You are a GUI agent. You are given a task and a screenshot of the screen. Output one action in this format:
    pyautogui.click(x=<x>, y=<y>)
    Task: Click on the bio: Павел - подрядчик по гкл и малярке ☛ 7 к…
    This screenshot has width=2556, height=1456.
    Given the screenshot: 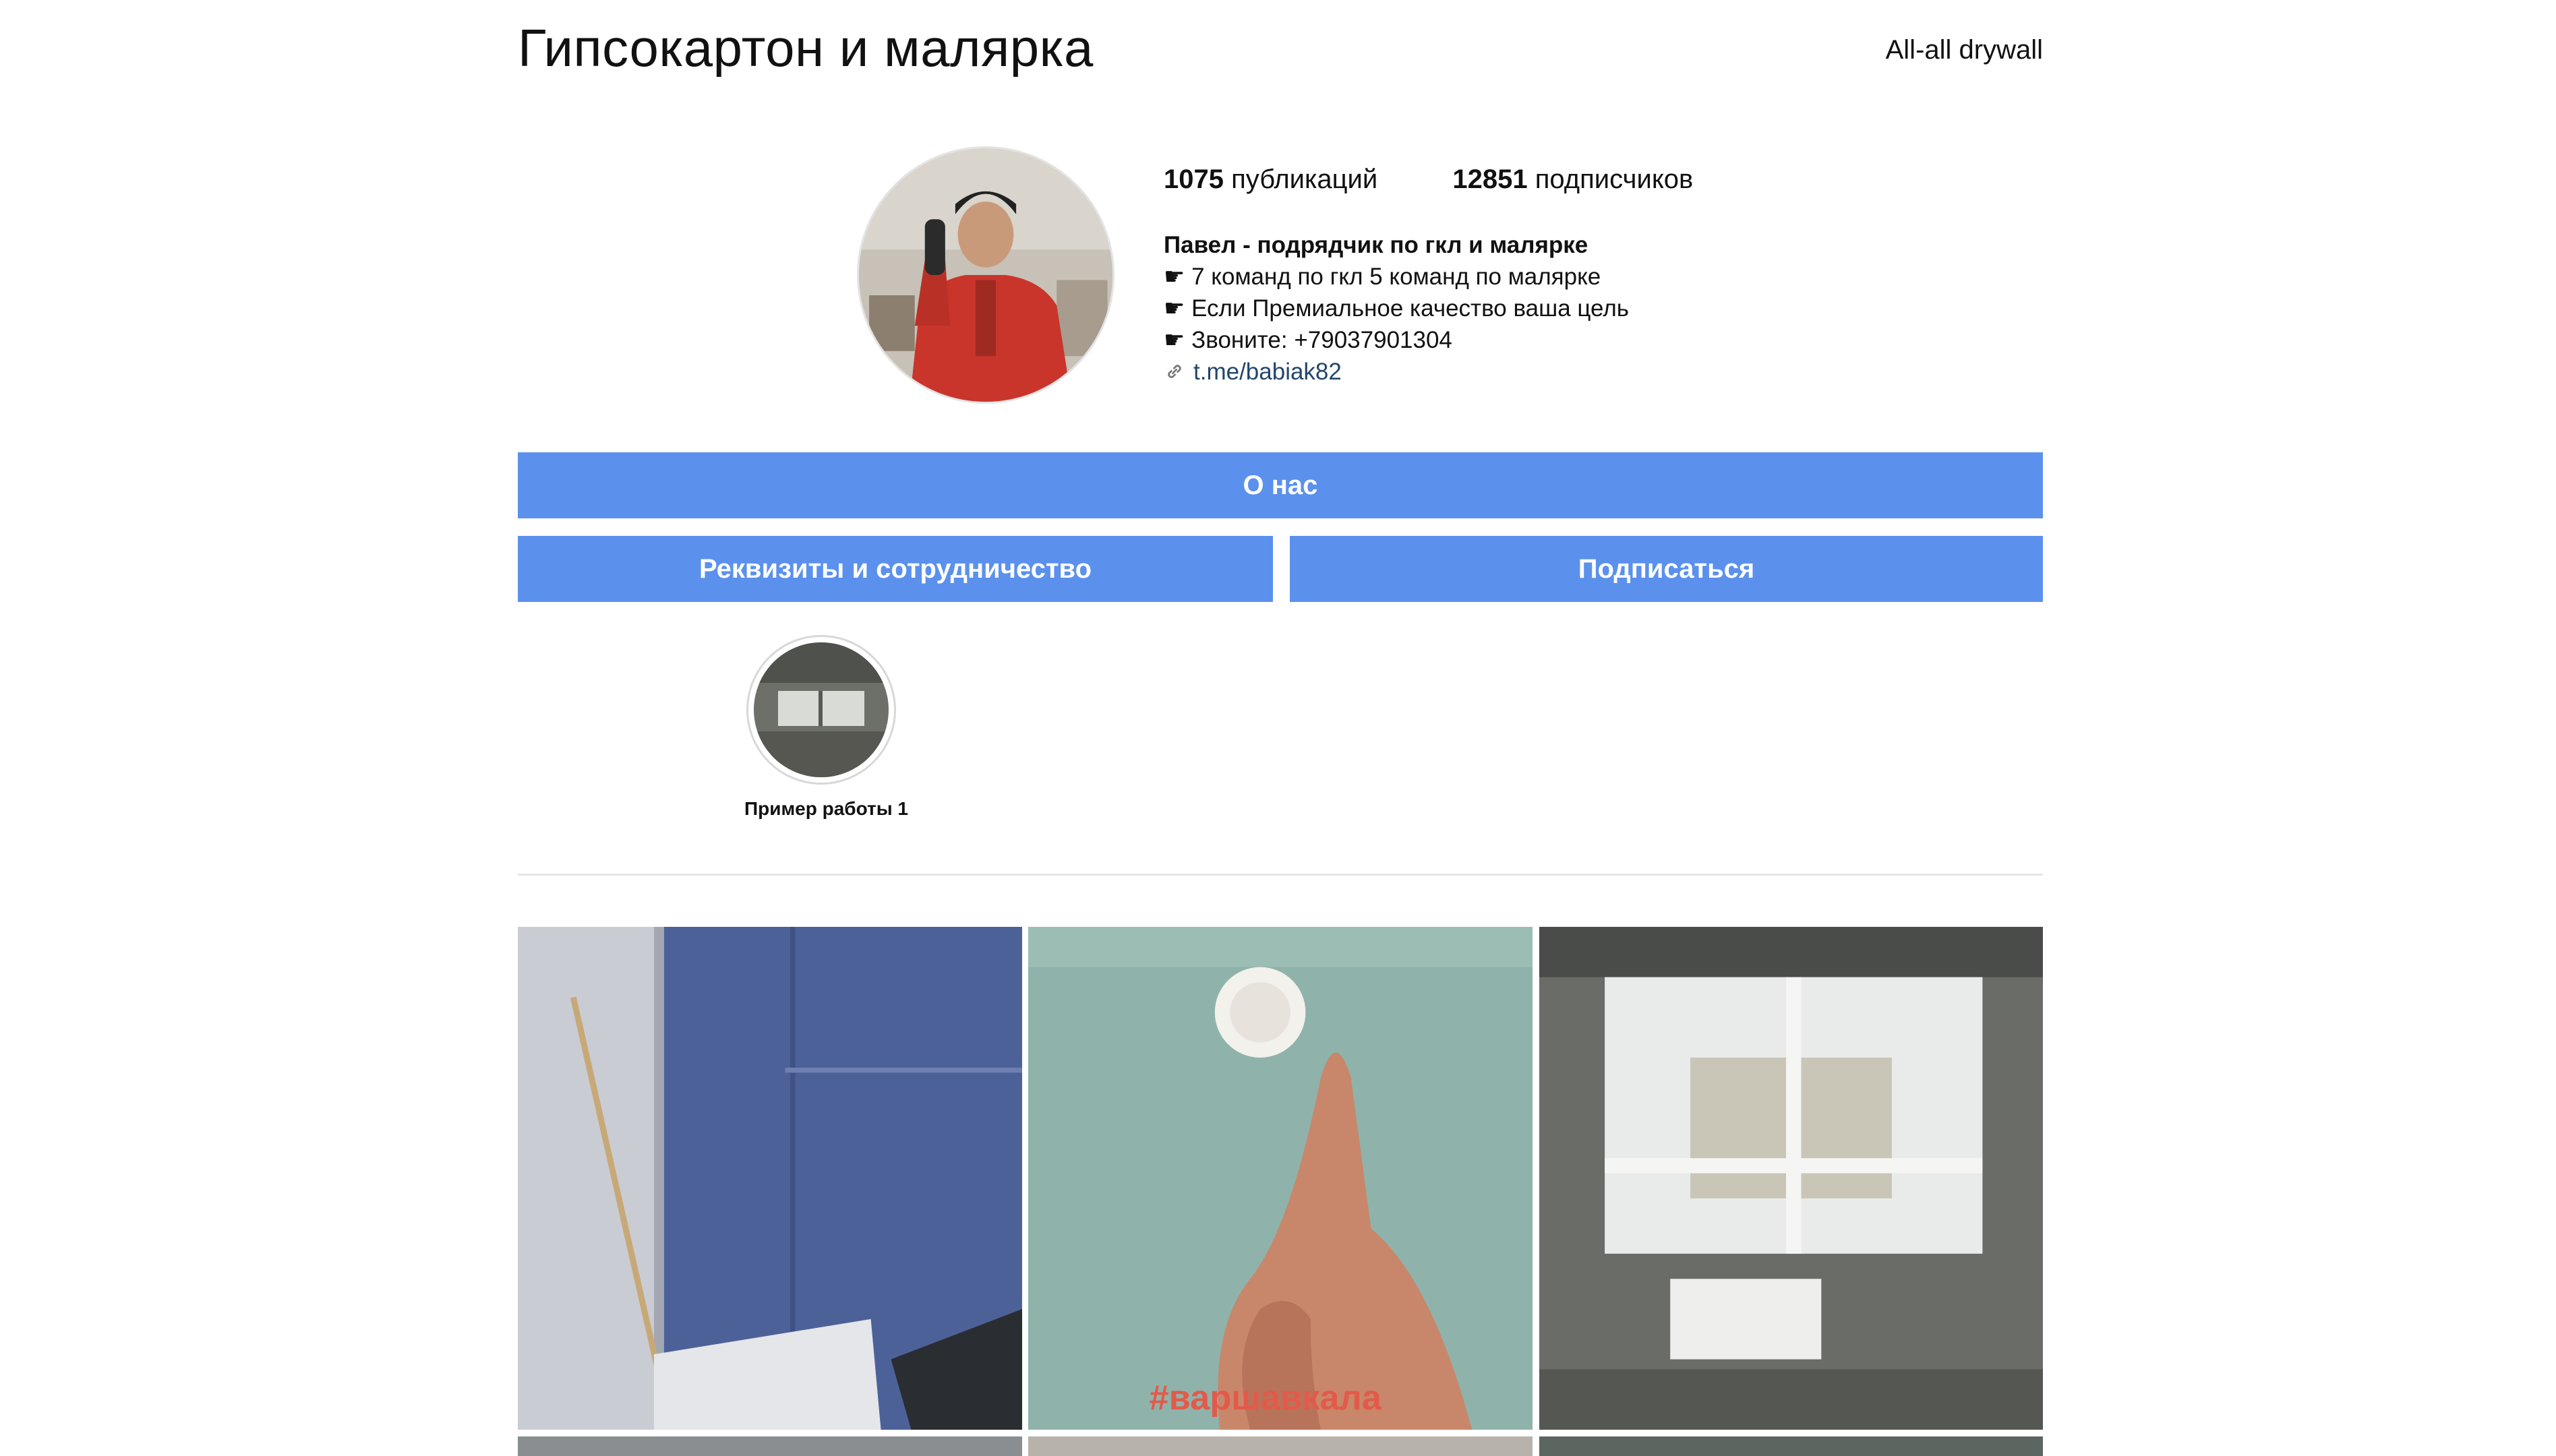 What is the action you would take?
    pyautogui.click(x=1396, y=308)
    